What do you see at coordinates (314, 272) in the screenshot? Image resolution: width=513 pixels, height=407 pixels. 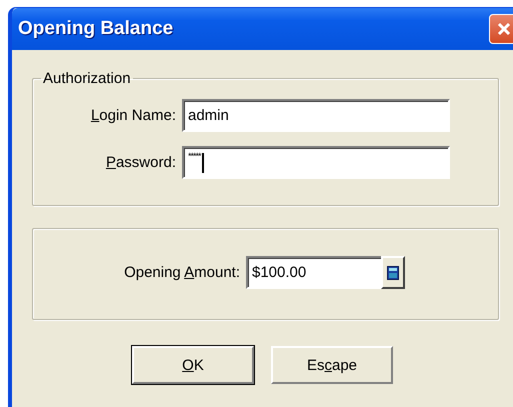 I see `amount-field: $100.00` at bounding box center [314, 272].